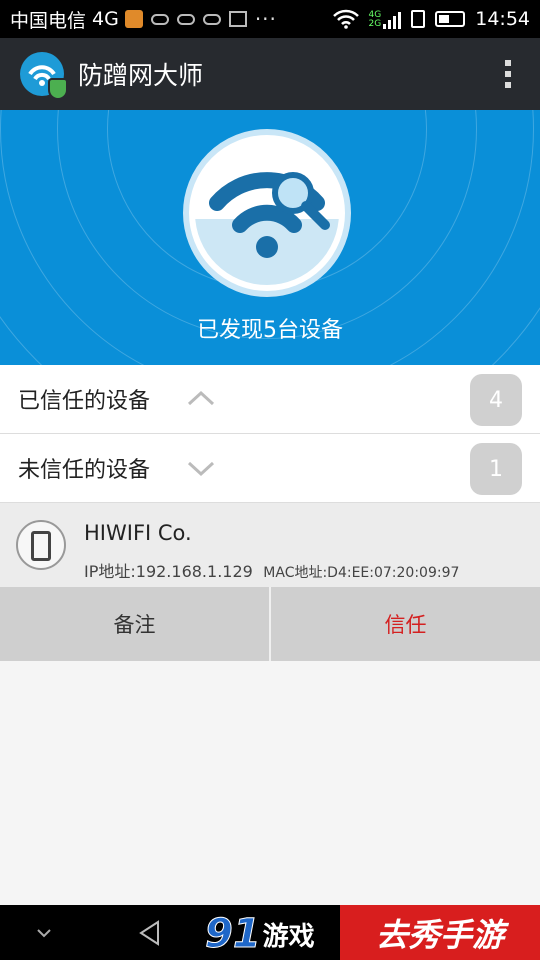 The width and height of the screenshot is (540, 960). What do you see at coordinates (496, 469) in the screenshot?
I see `untrusted-count-badge: 1` at bounding box center [496, 469].